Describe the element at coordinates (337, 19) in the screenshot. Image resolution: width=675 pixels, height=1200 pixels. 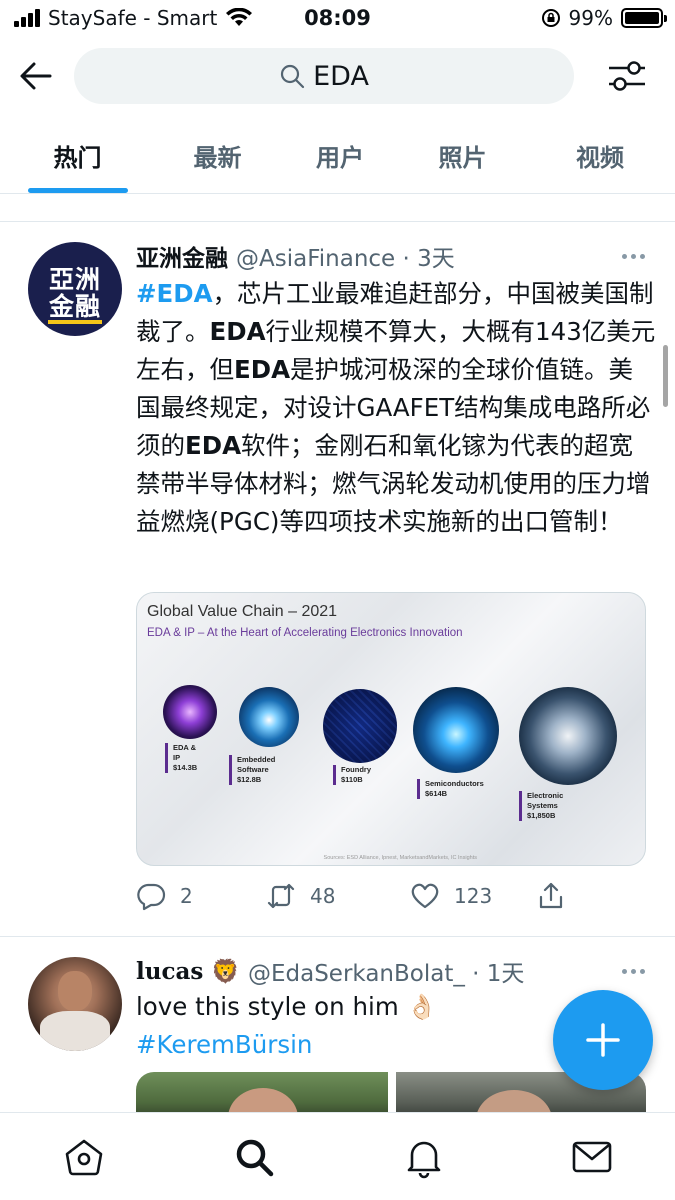
I see `status-bar: StaySafe - Smart 08:09 99%` at that location.